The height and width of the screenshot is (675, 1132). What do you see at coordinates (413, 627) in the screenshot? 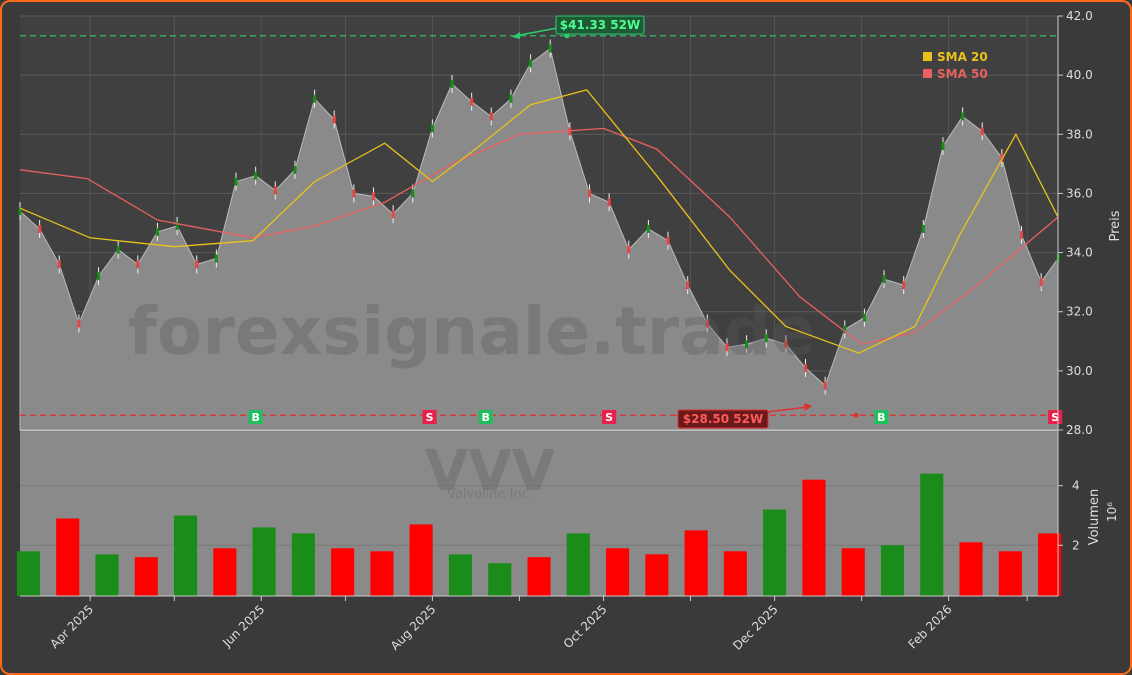
I see `time-tick-label: Aug 2025` at bounding box center [413, 627].